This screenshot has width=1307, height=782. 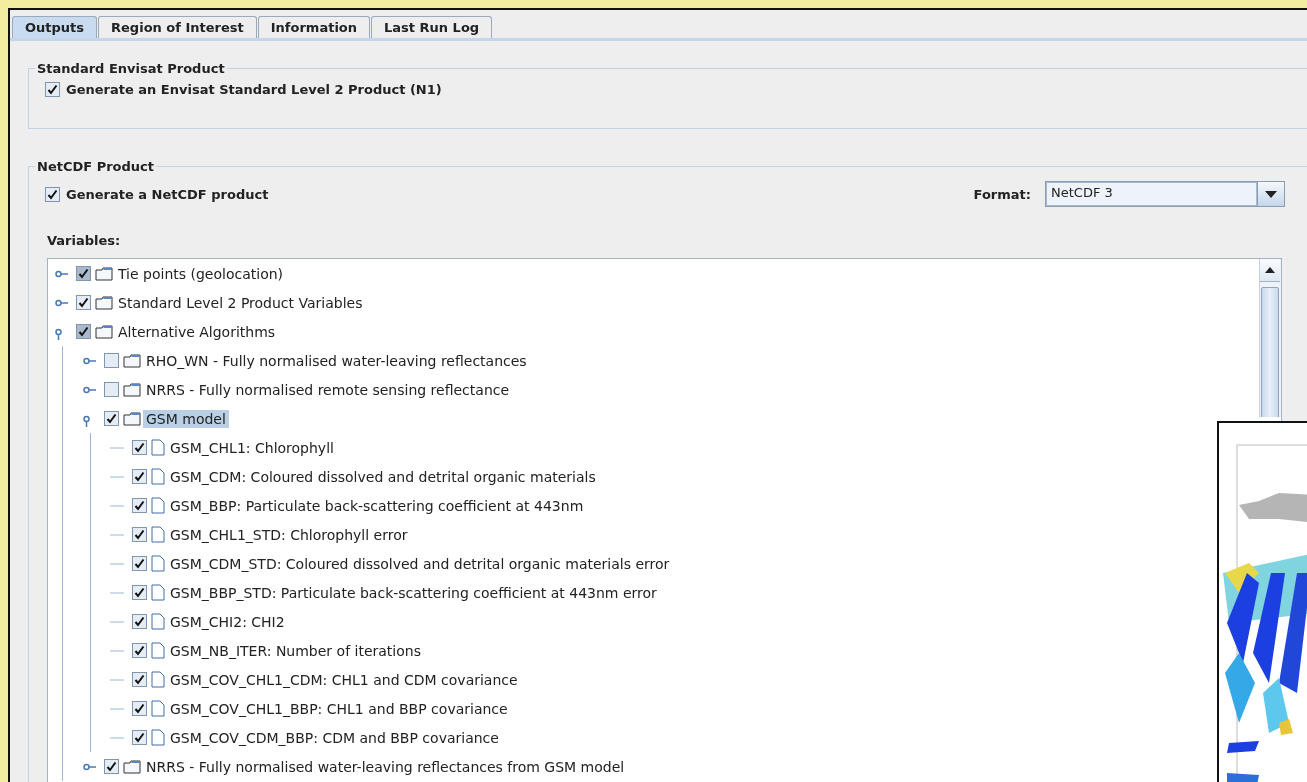 What do you see at coordinates (254, 89) in the screenshot?
I see `checkbox-label: Generate an Envisat Standard Level 2 Product (N1)` at bounding box center [254, 89].